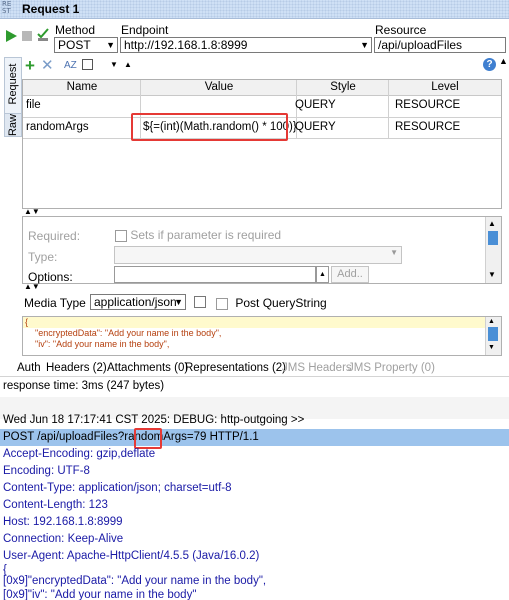 The image size is (509, 600). I want to click on log-header-line: Connection: Keep-Alive, so click(63, 539).